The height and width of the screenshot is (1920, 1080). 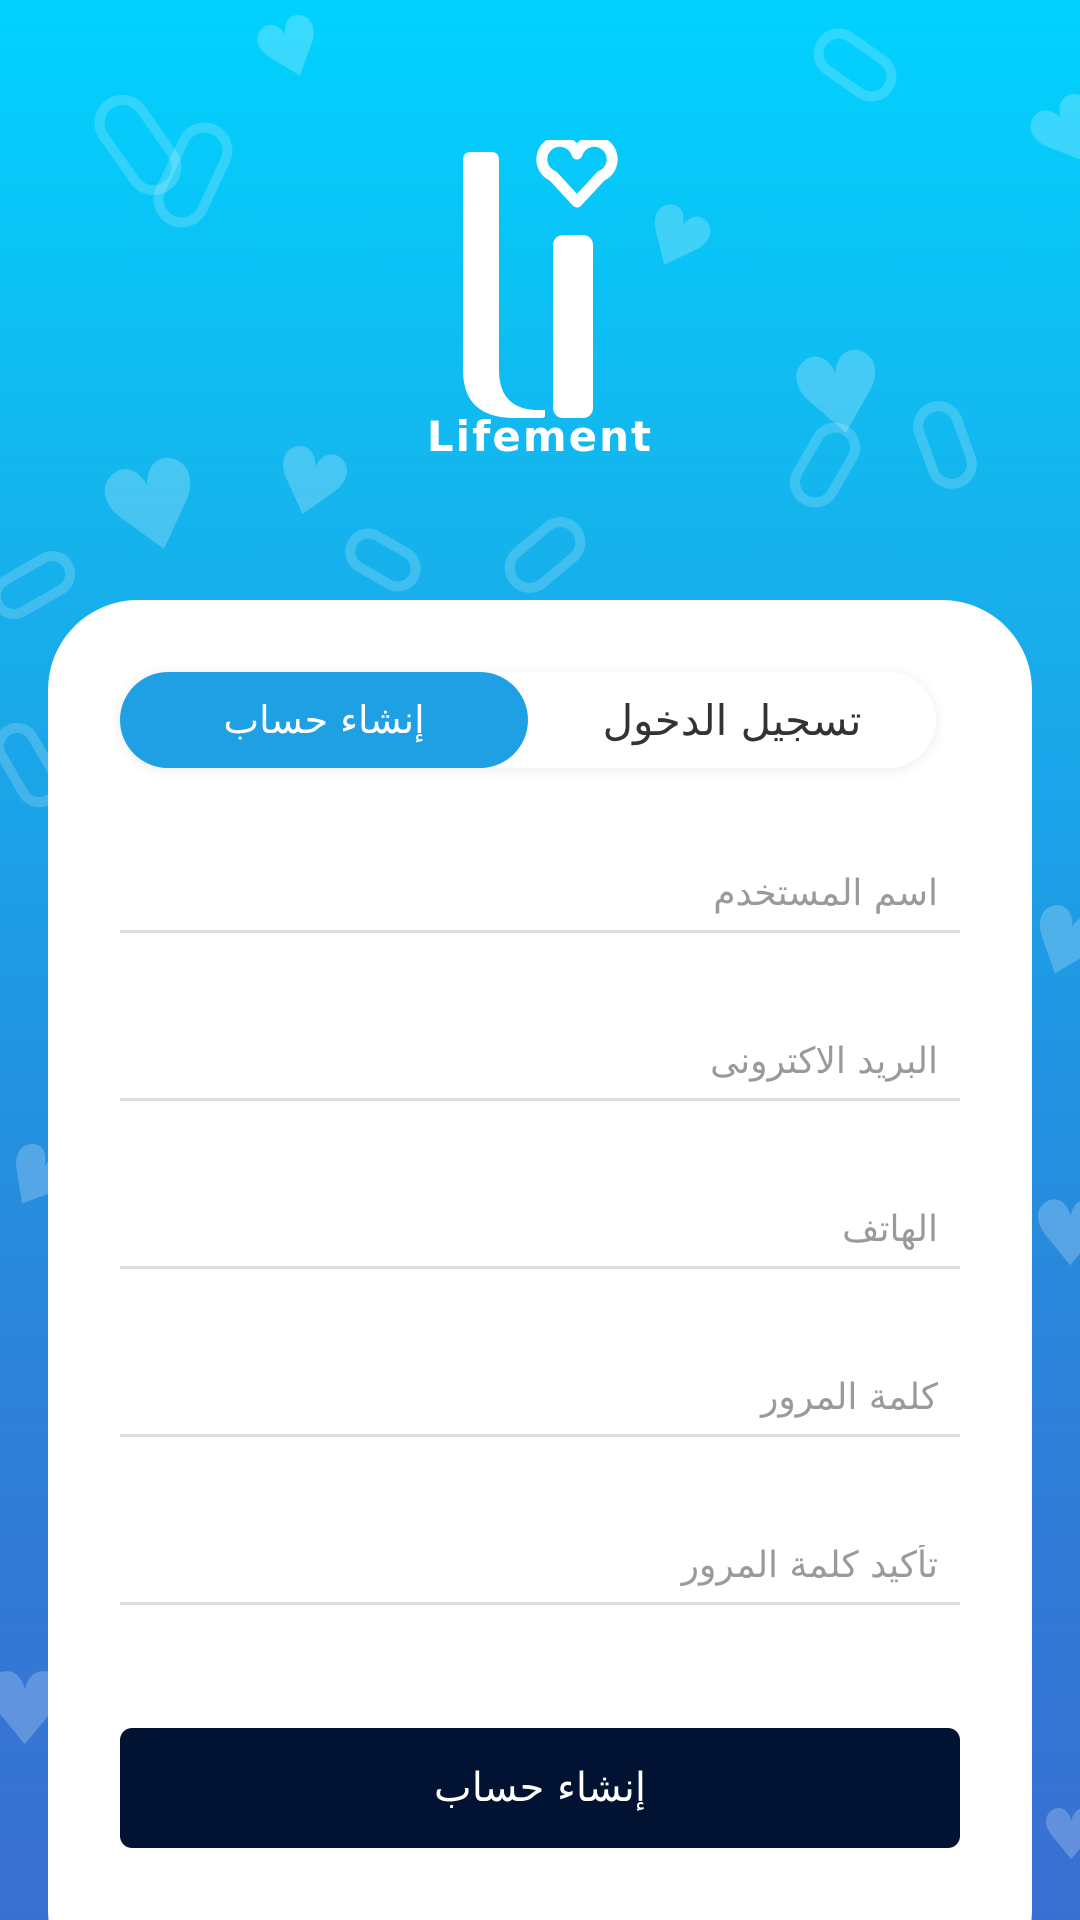 I want to click on username-input, so click(x=541, y=893).